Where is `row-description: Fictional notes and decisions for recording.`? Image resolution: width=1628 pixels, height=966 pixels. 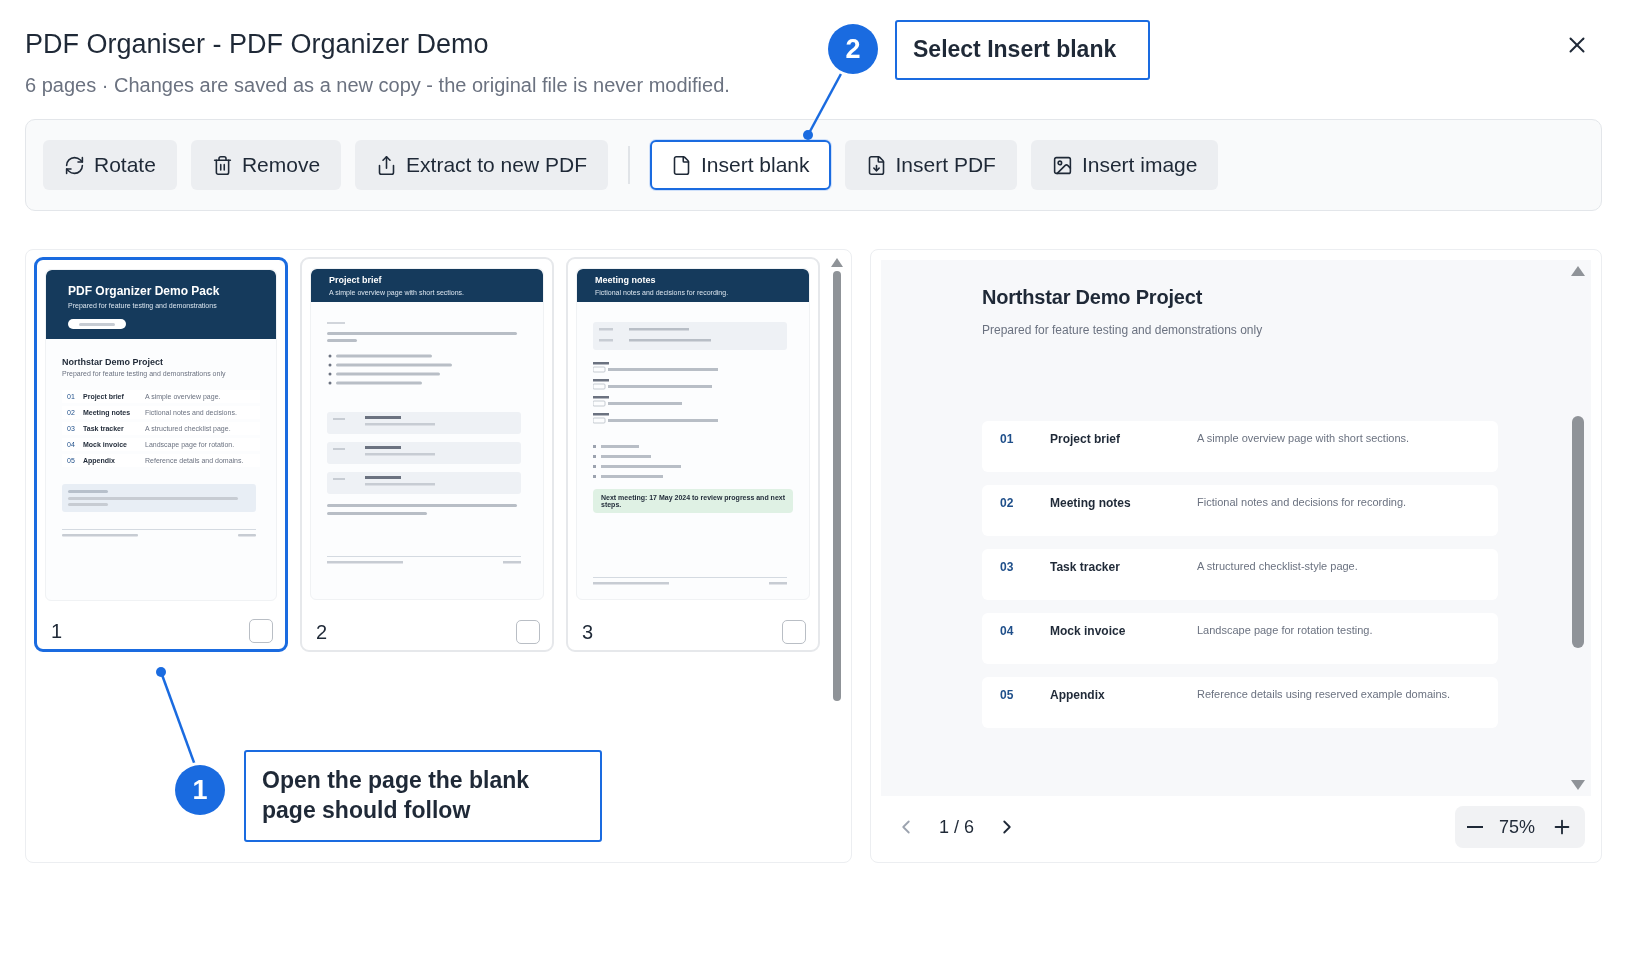
row-description: Fictional notes and decisions for recording. is located at coordinates (1302, 503).